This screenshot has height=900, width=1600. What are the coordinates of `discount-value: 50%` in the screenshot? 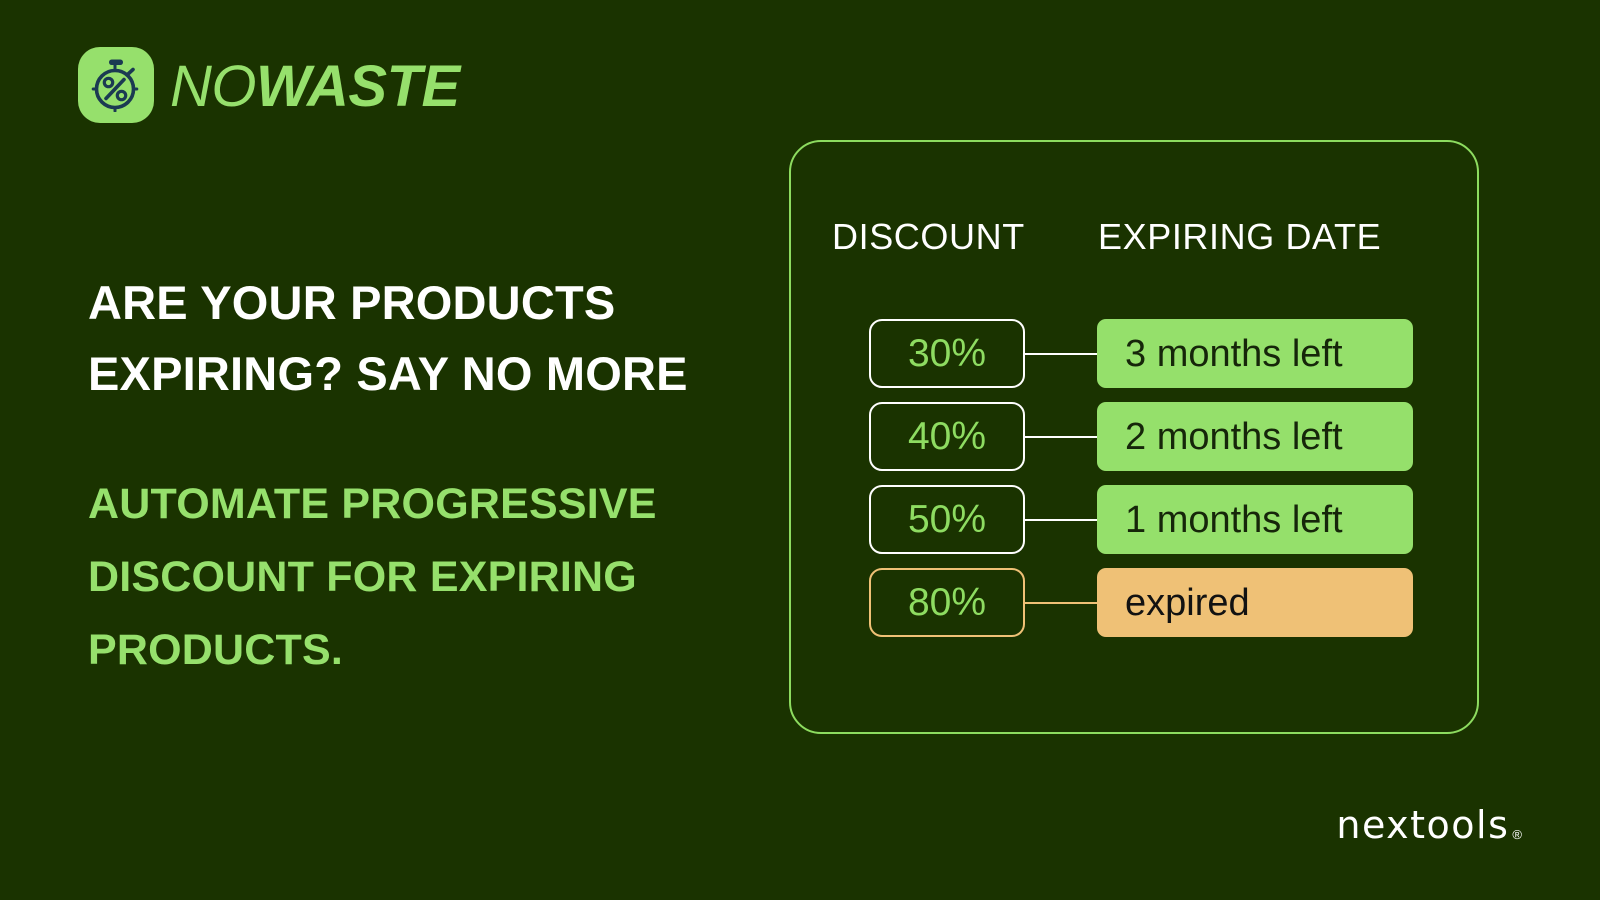 It's located at (947, 519).